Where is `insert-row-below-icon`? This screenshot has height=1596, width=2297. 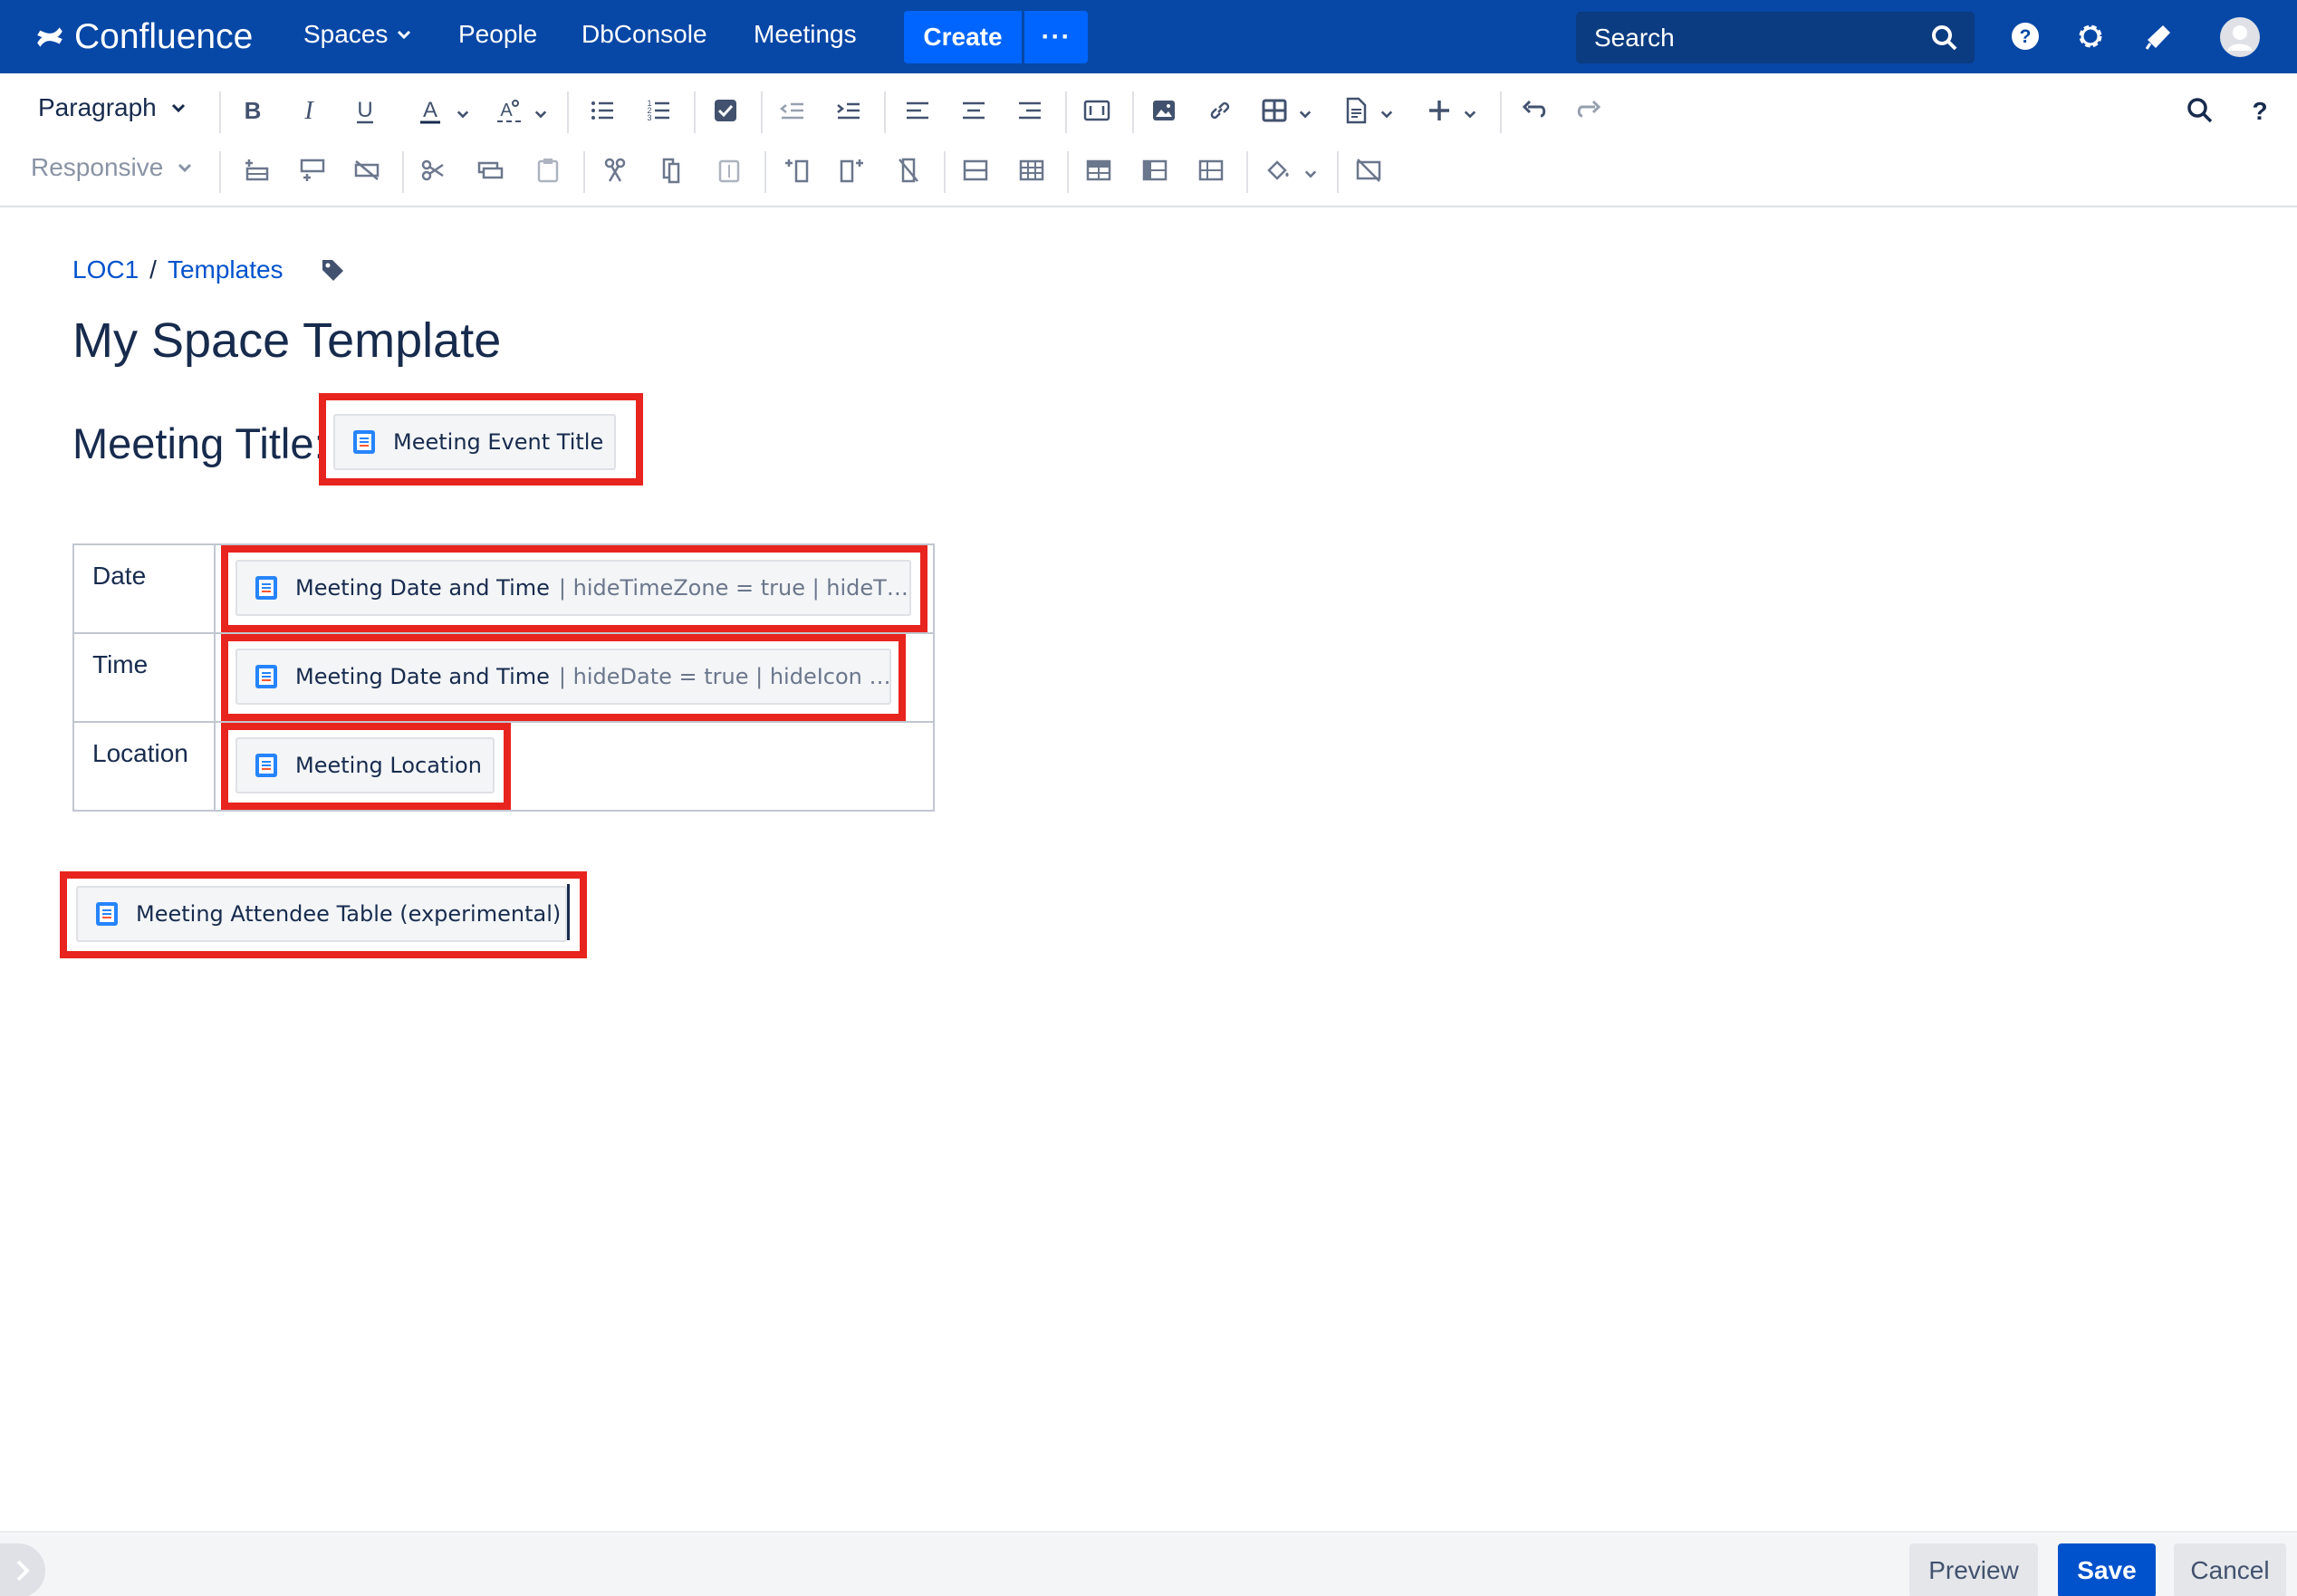
insert-row-below-icon is located at coordinates (312, 170).